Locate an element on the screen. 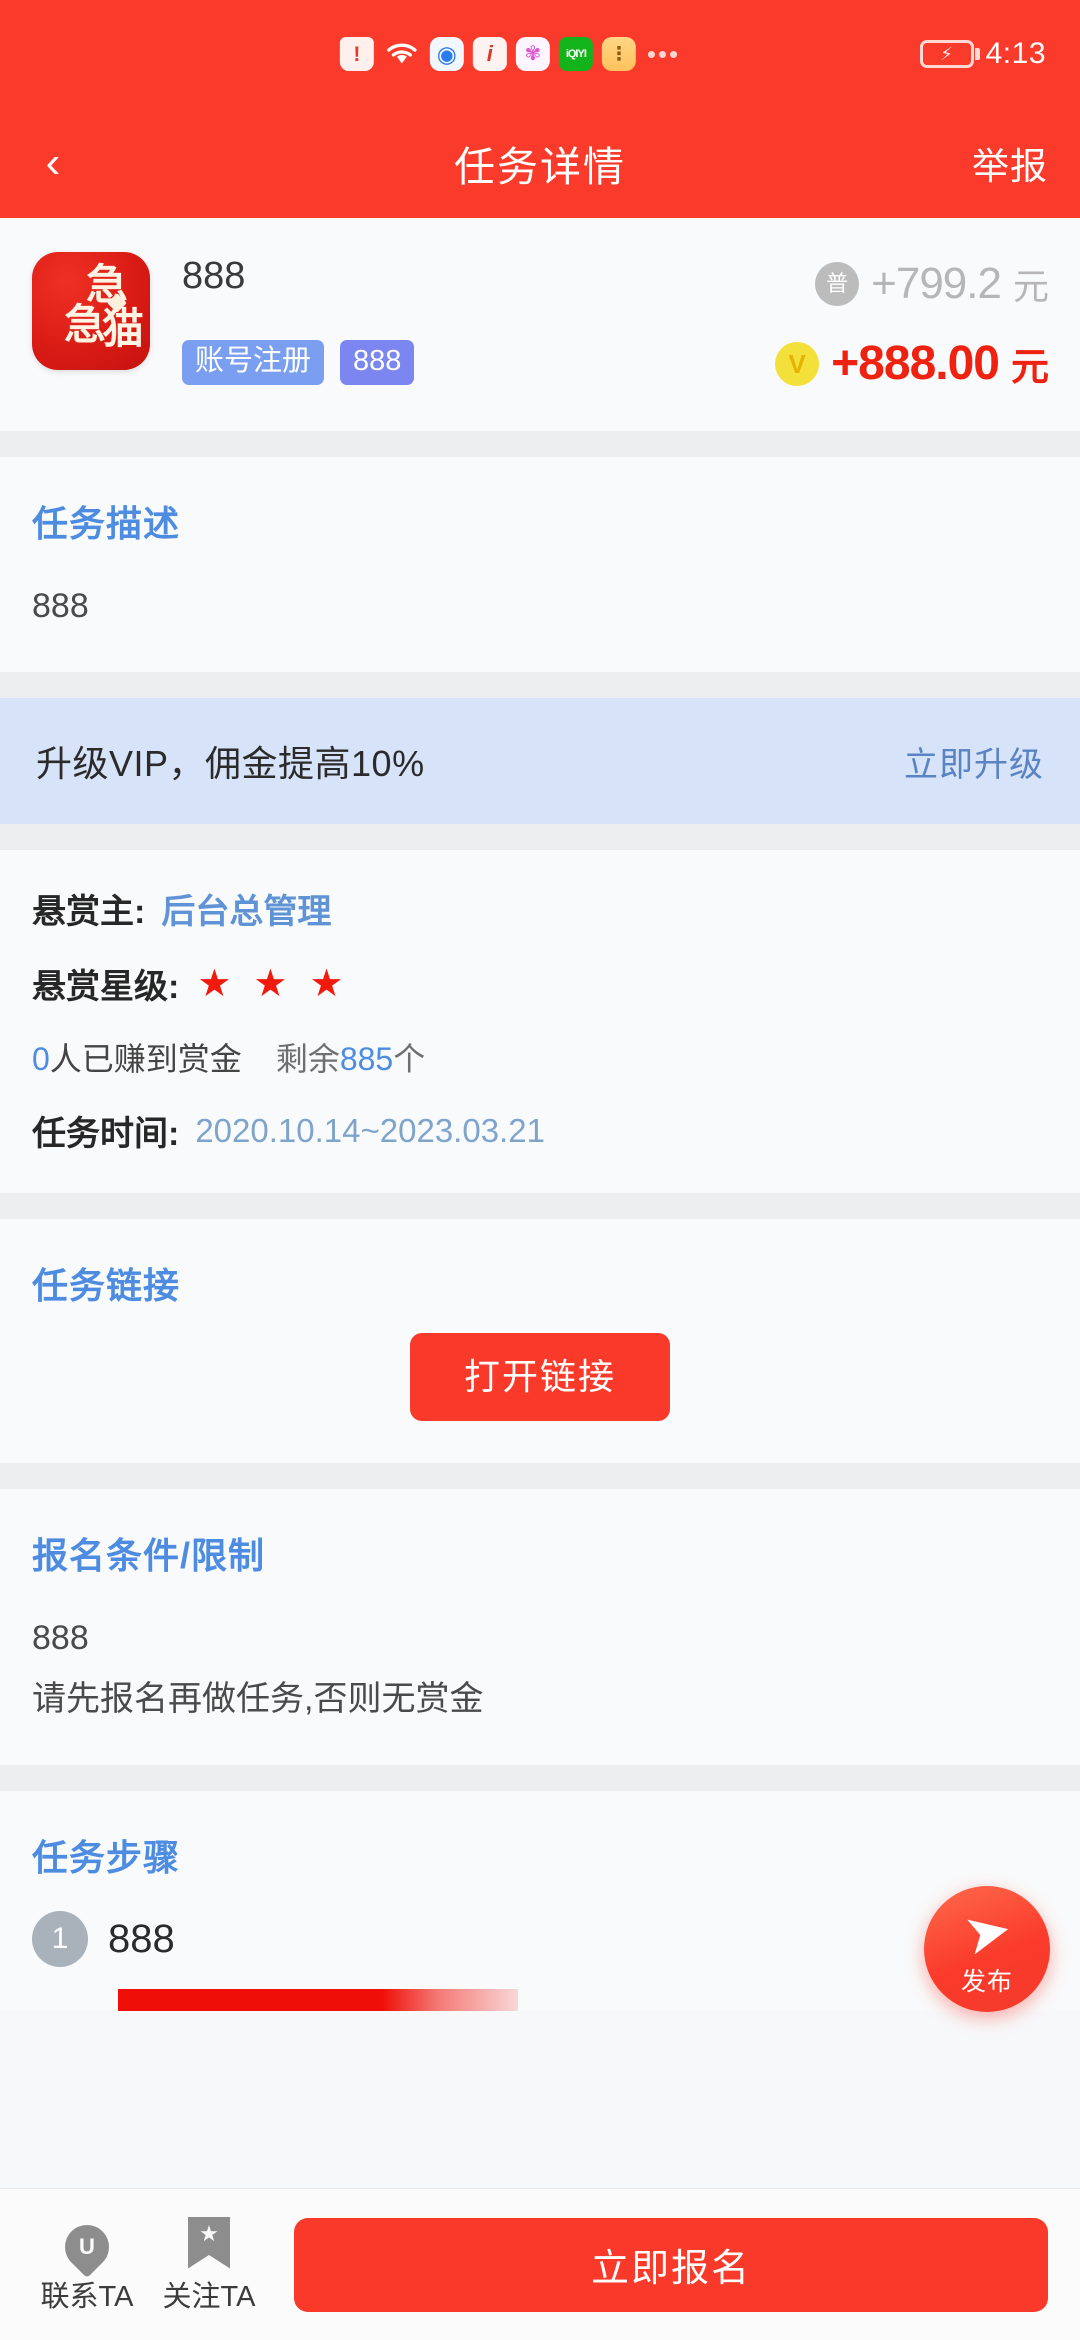 Image resolution: width=1080 pixels, height=2340 pixels. bookmark-star-glyph: ★ is located at coordinates (209, 2233).